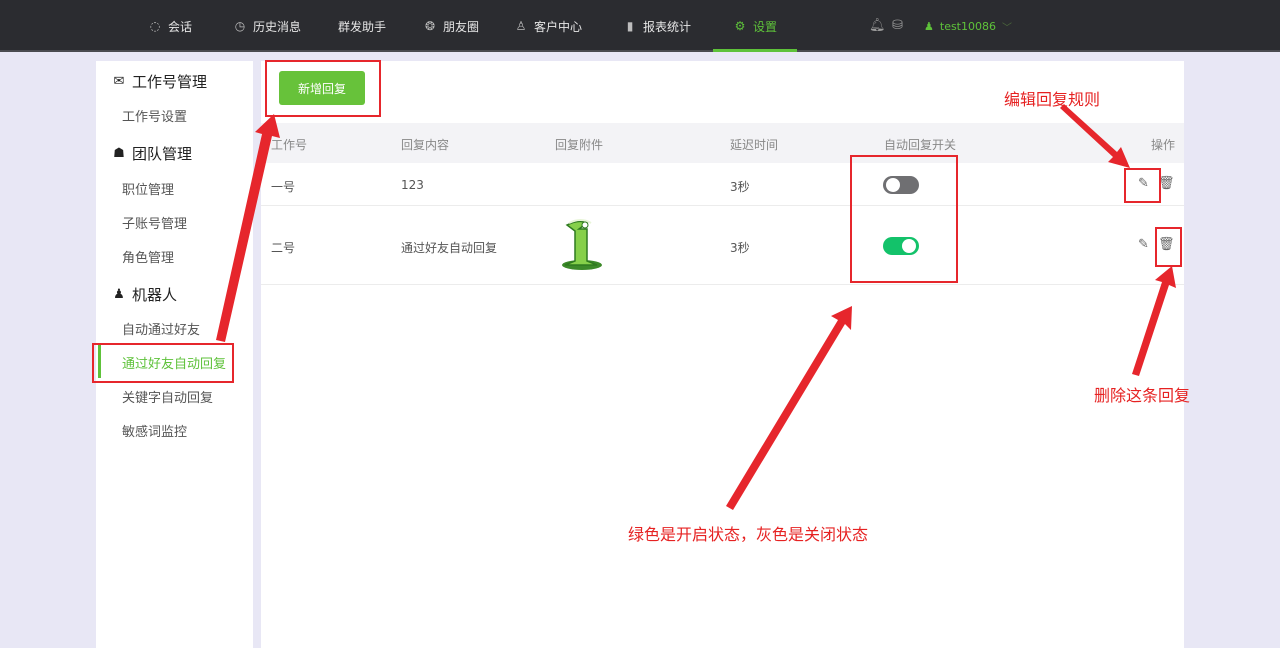 The height and width of the screenshot is (648, 1280). I want to click on cell-content: 123, so click(412, 185).